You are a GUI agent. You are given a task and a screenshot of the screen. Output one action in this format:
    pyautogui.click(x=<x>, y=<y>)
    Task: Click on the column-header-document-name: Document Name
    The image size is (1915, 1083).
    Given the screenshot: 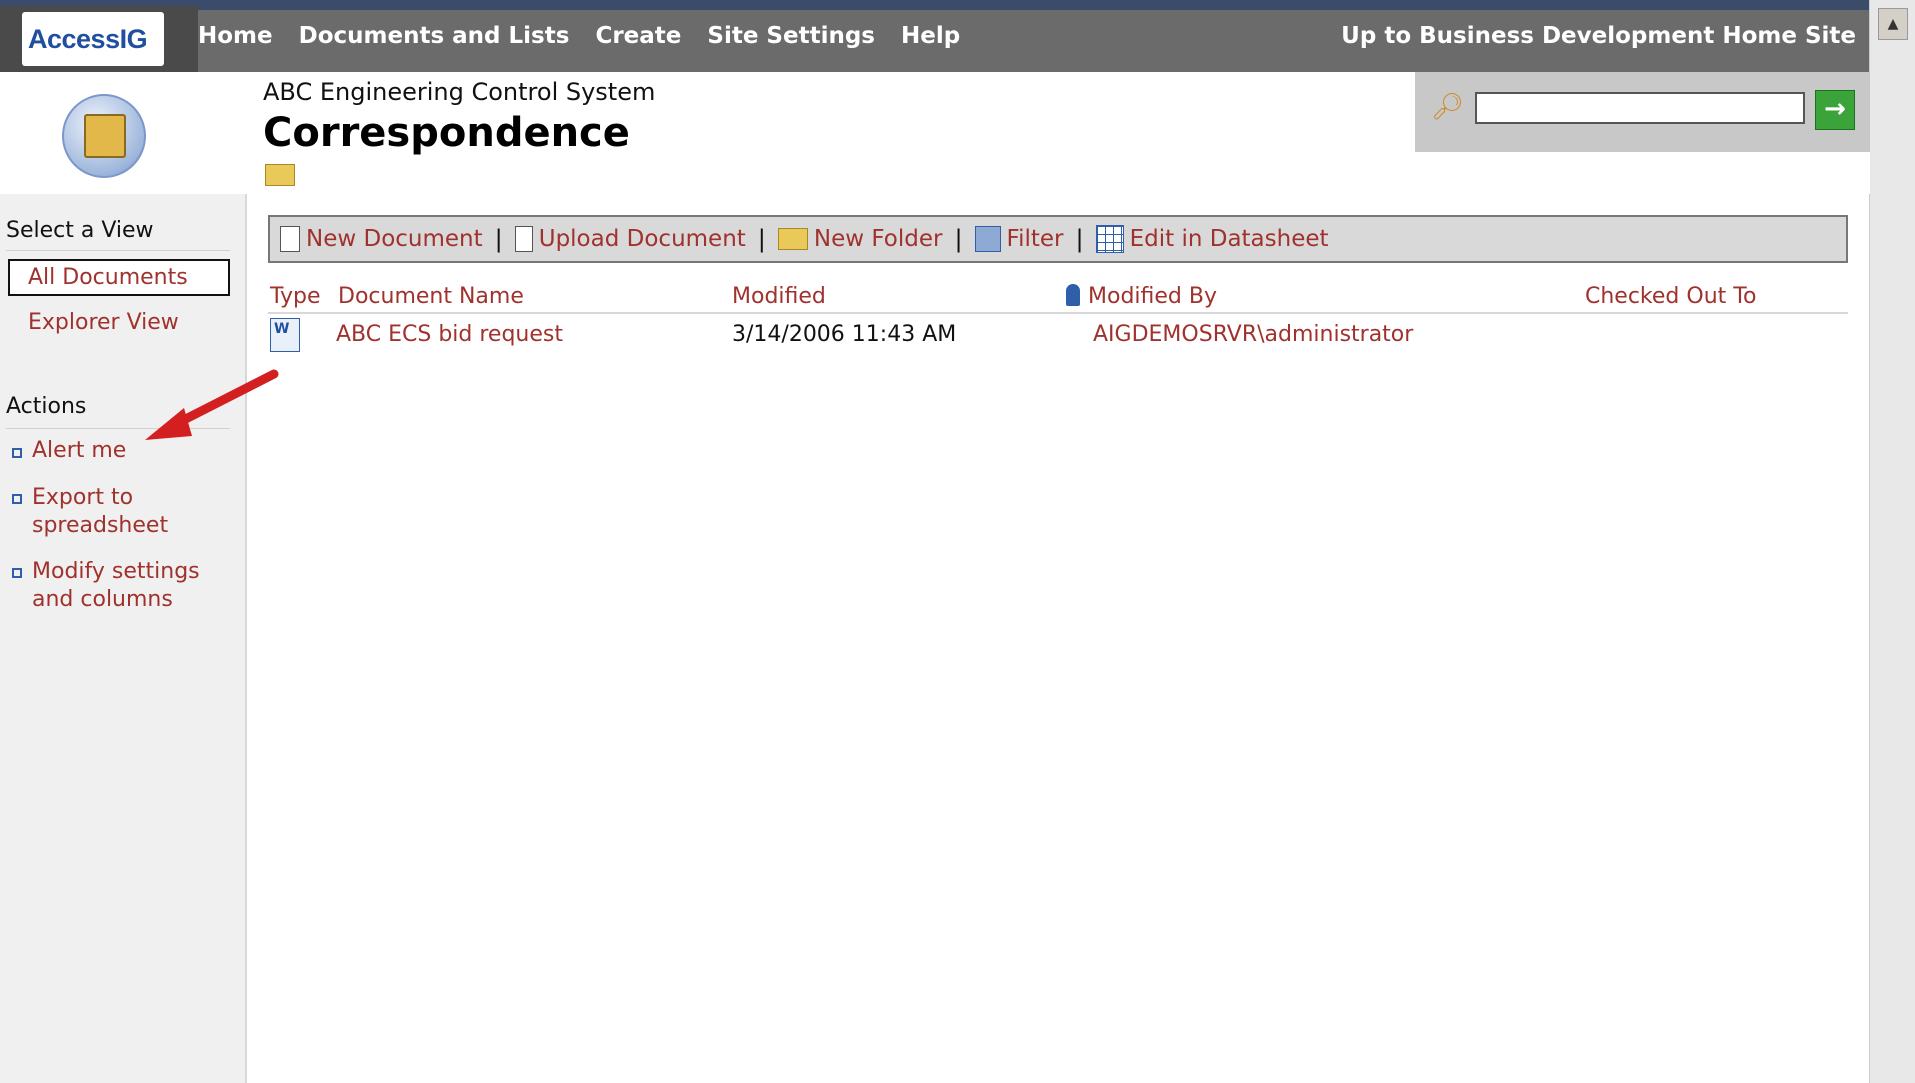 What is the action you would take?
    pyautogui.click(x=431, y=296)
    